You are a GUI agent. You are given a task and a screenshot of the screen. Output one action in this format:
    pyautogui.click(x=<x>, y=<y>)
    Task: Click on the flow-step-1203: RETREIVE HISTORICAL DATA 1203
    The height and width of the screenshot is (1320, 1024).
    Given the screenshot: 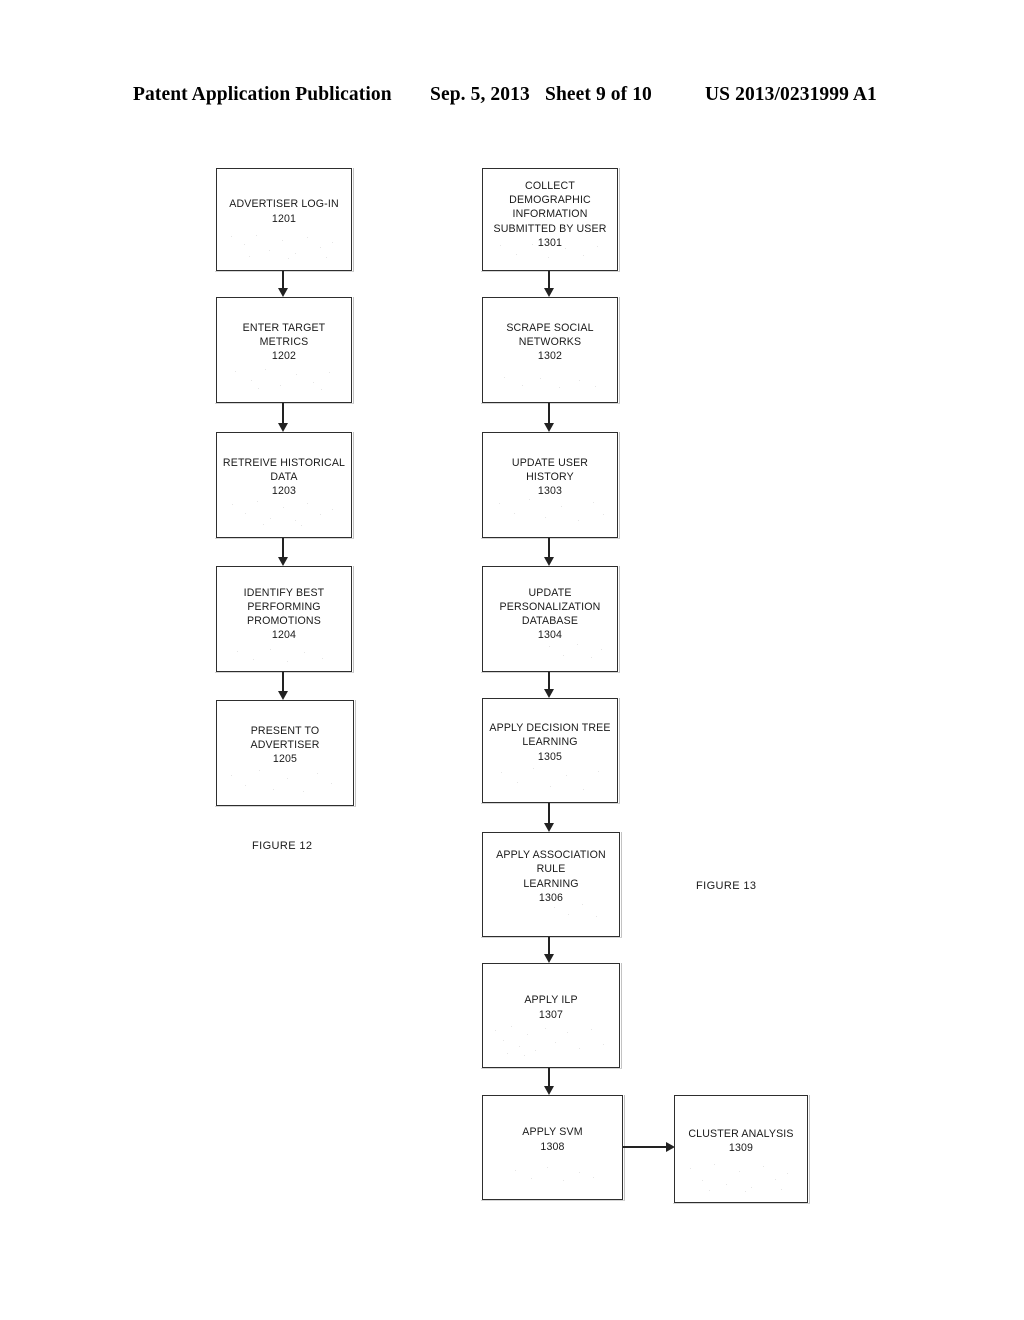 What is the action you would take?
    pyautogui.click(x=284, y=485)
    